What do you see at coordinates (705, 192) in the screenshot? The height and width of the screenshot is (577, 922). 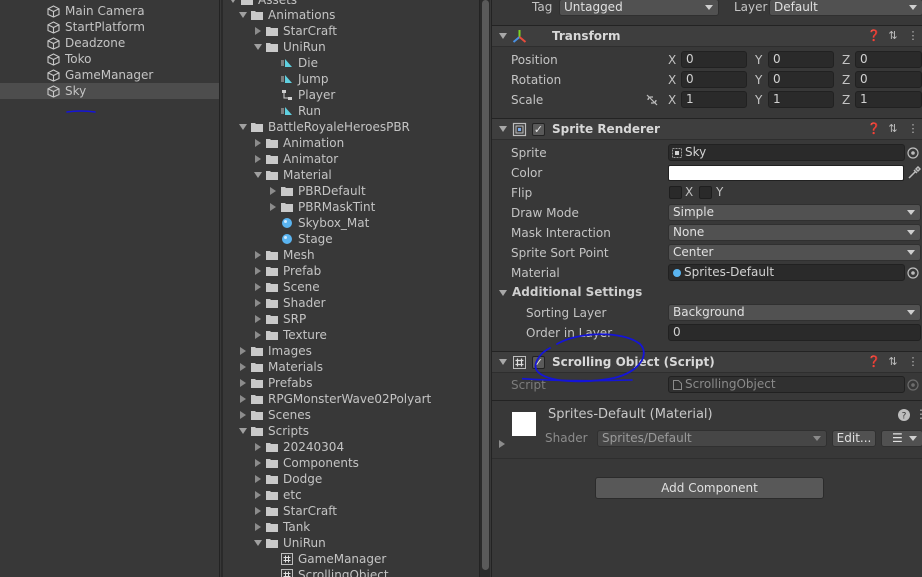 I see `flip-y-checkbox` at bounding box center [705, 192].